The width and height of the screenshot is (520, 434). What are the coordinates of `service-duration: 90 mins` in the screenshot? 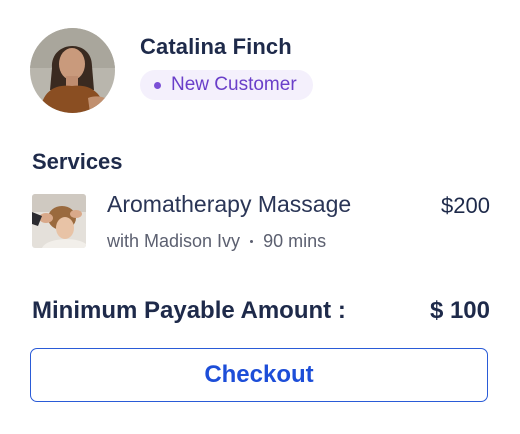 It's located at (295, 241).